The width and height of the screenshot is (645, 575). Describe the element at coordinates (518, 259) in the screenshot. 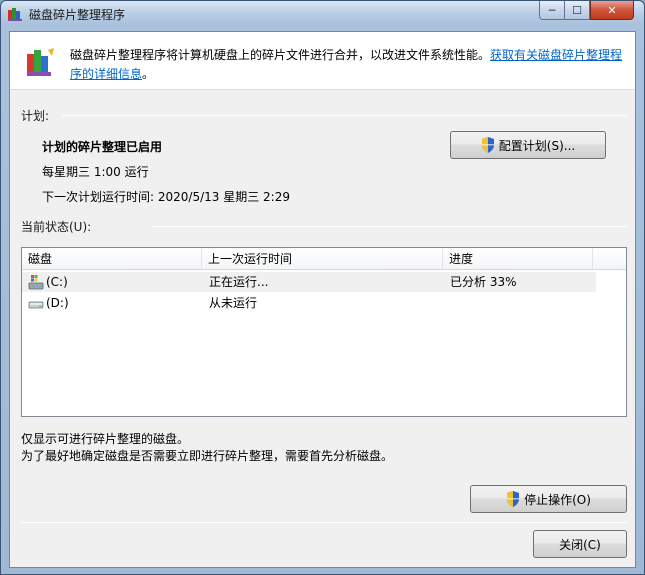

I see `column-progress: 进度` at that location.